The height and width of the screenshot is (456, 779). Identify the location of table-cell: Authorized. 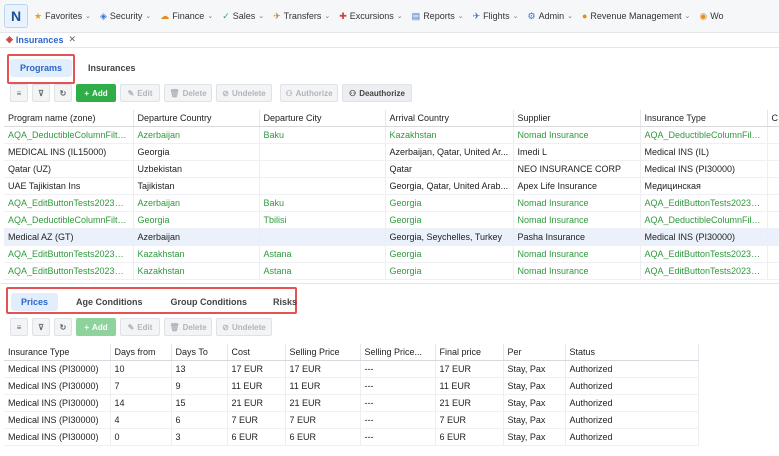
(632, 420).